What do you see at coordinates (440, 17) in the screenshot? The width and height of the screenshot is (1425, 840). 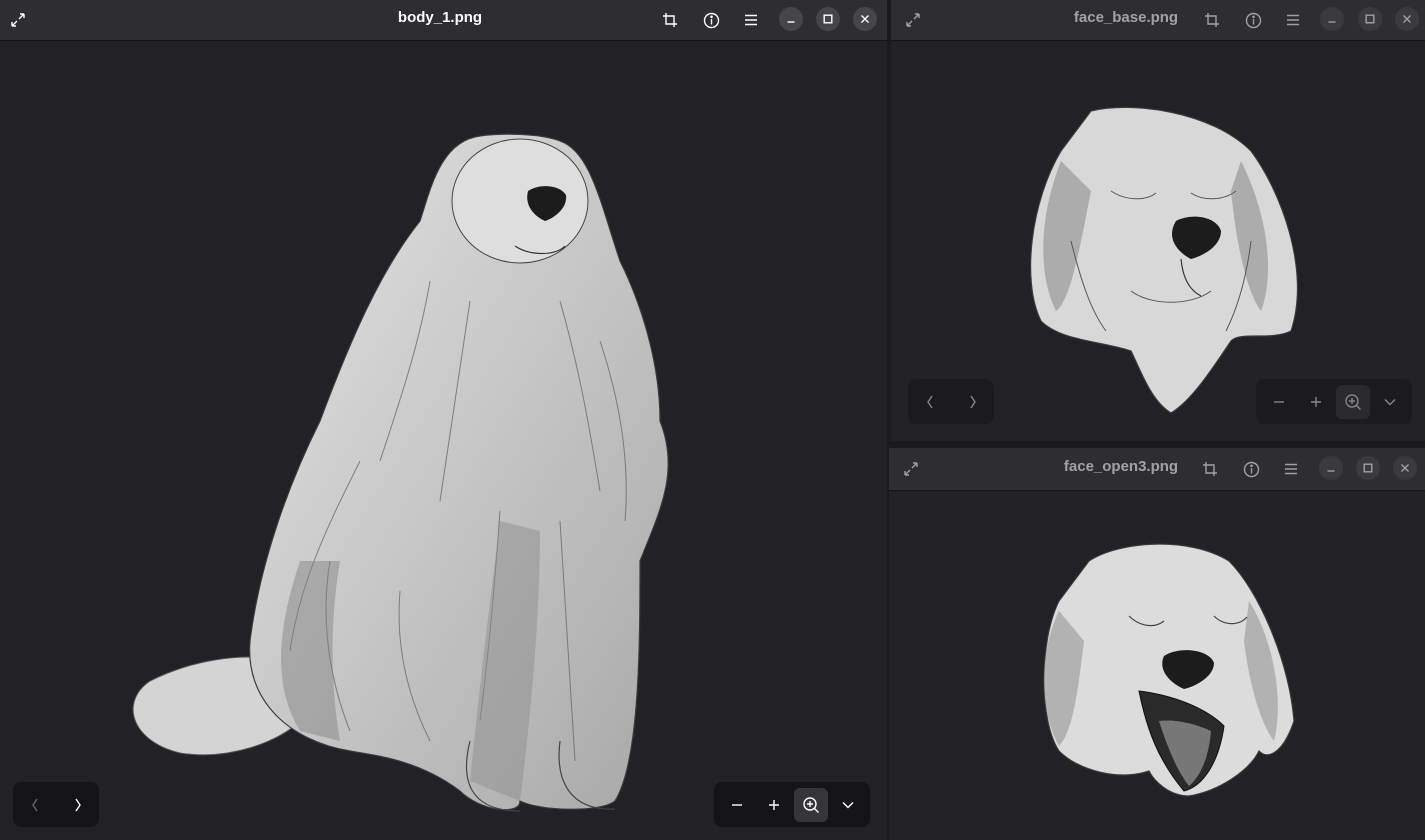 I see `window-title: body_1.png` at bounding box center [440, 17].